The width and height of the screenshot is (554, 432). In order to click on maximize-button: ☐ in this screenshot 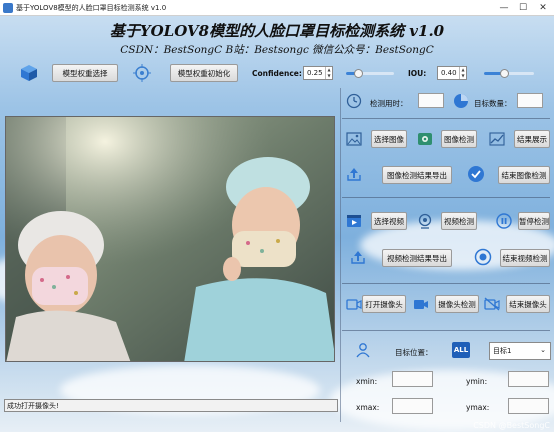, I will do `click(523, 8)`.